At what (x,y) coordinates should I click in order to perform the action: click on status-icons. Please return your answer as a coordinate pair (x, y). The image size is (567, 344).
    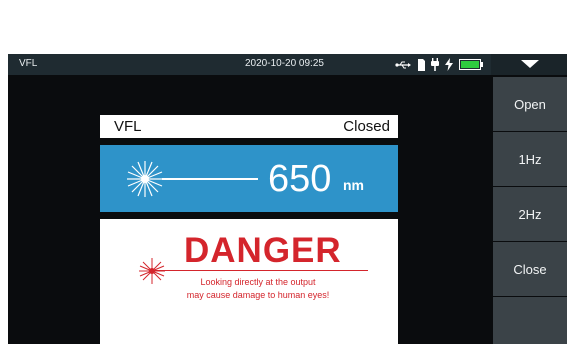
    Looking at the image, I should click on (439, 64).